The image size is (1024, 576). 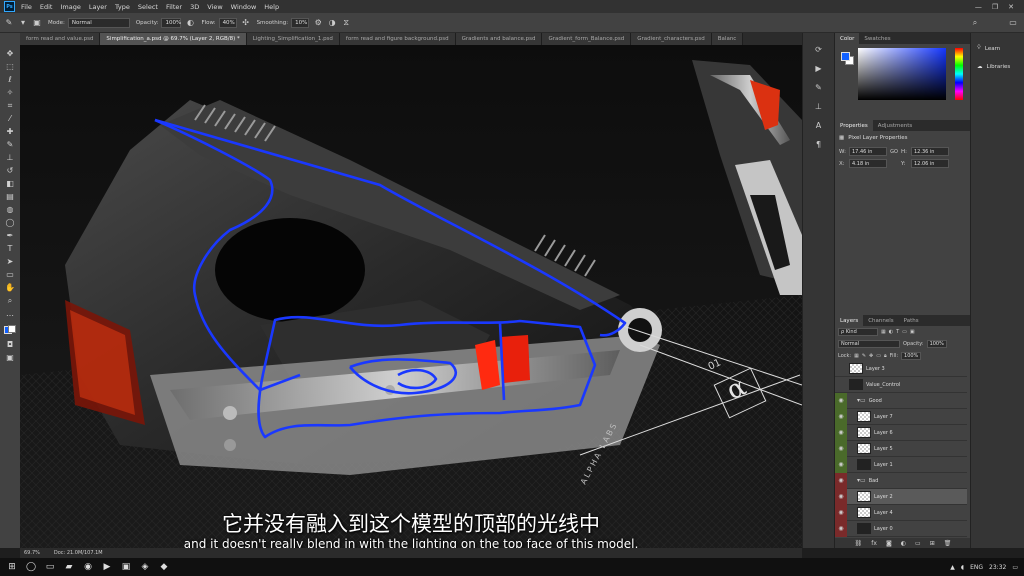 What do you see at coordinates (868, 163) in the screenshot?
I see `x-field: 4.18 in` at bounding box center [868, 163].